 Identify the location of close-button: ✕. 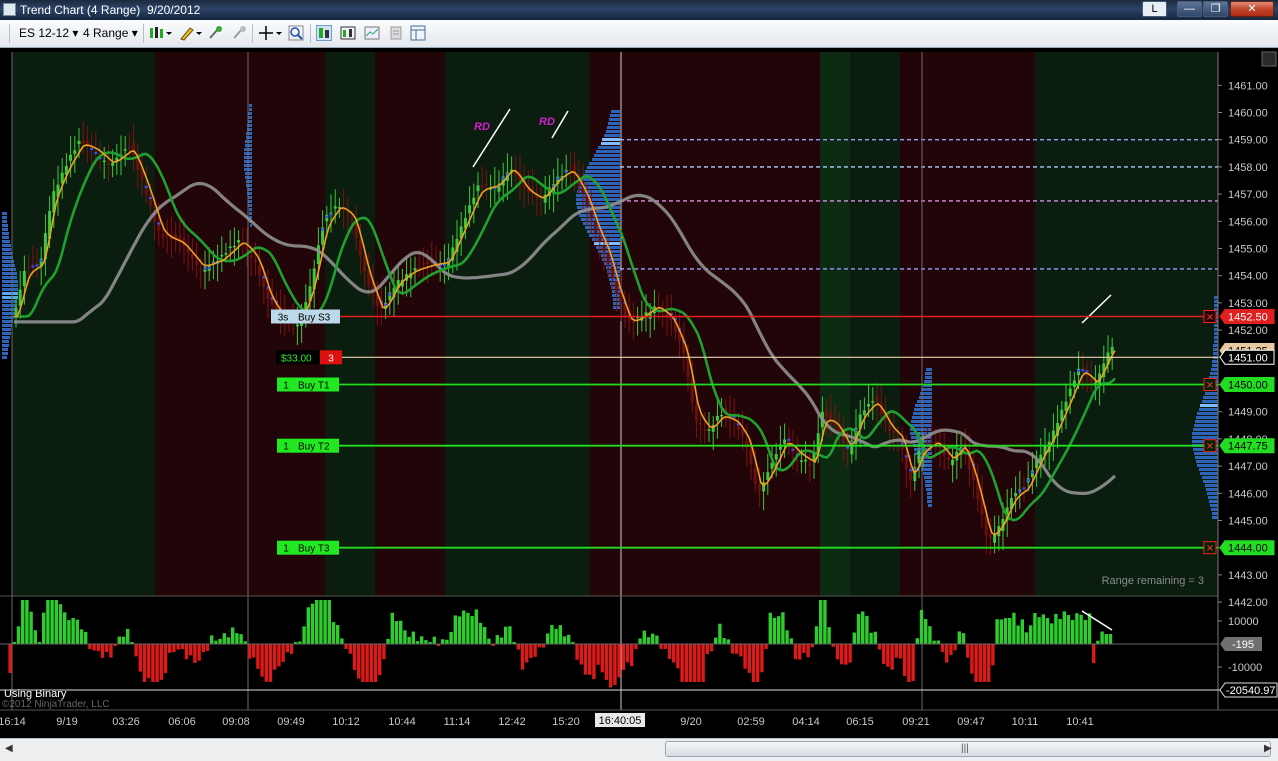
(1252, 9).